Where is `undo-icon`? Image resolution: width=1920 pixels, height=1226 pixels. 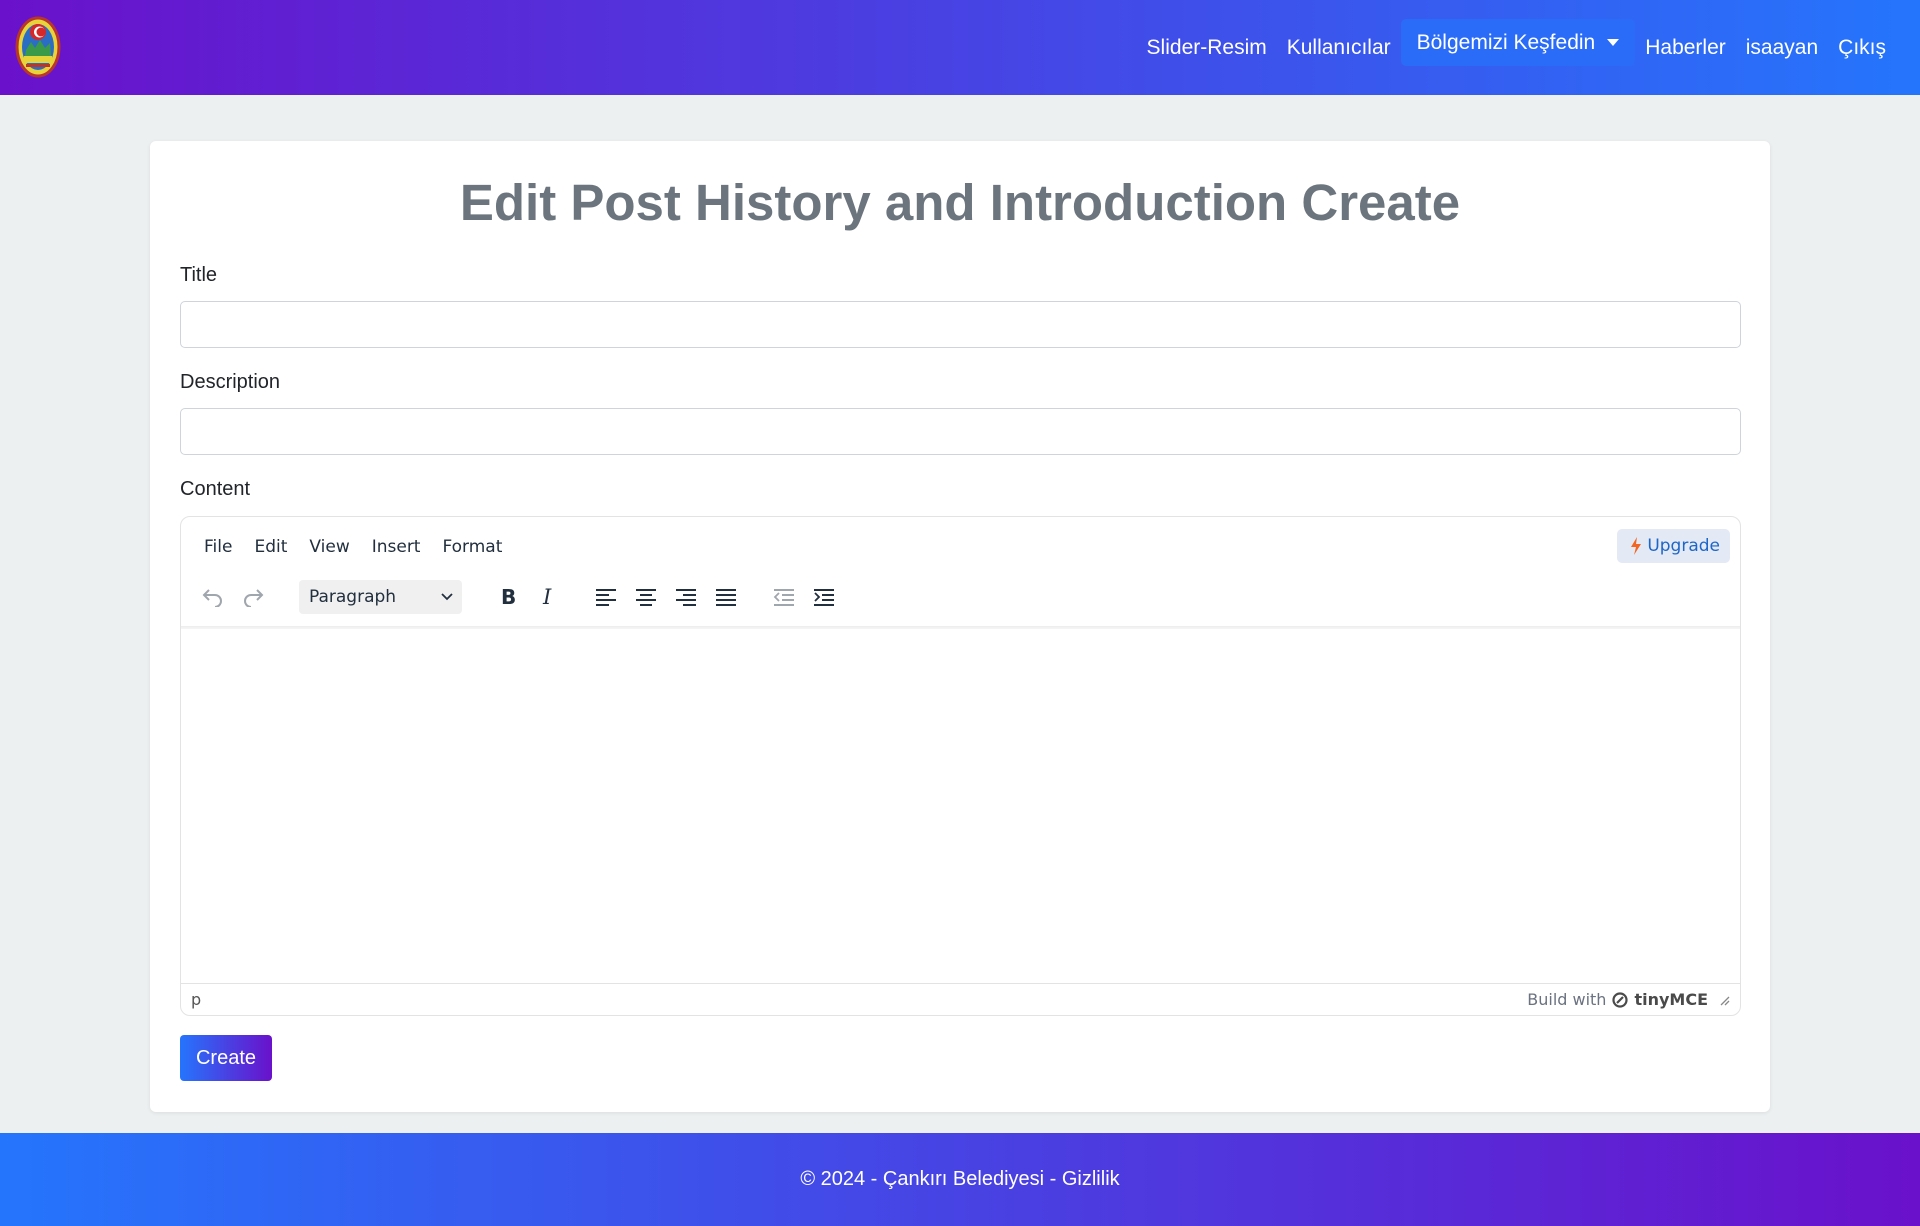 undo-icon is located at coordinates (212, 598).